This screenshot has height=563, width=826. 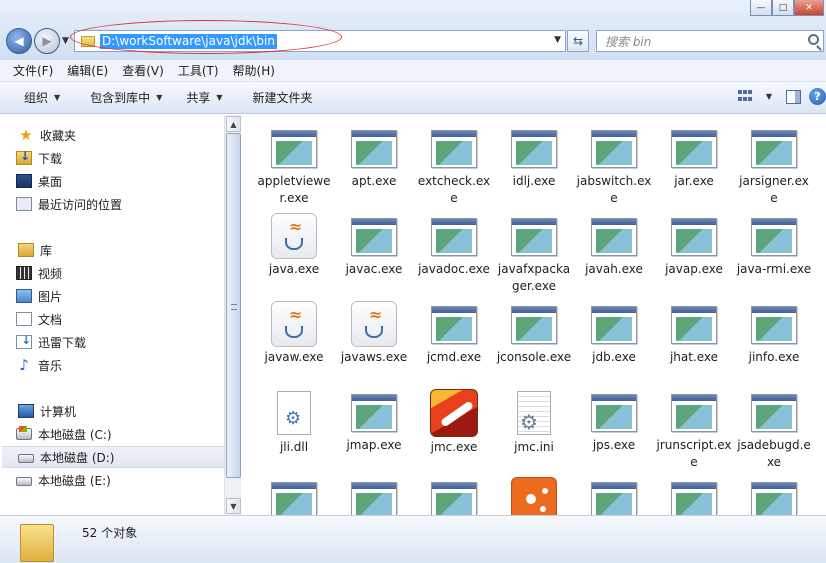 What do you see at coordinates (374, 332) in the screenshot?
I see `cup-glyph` at bounding box center [374, 332].